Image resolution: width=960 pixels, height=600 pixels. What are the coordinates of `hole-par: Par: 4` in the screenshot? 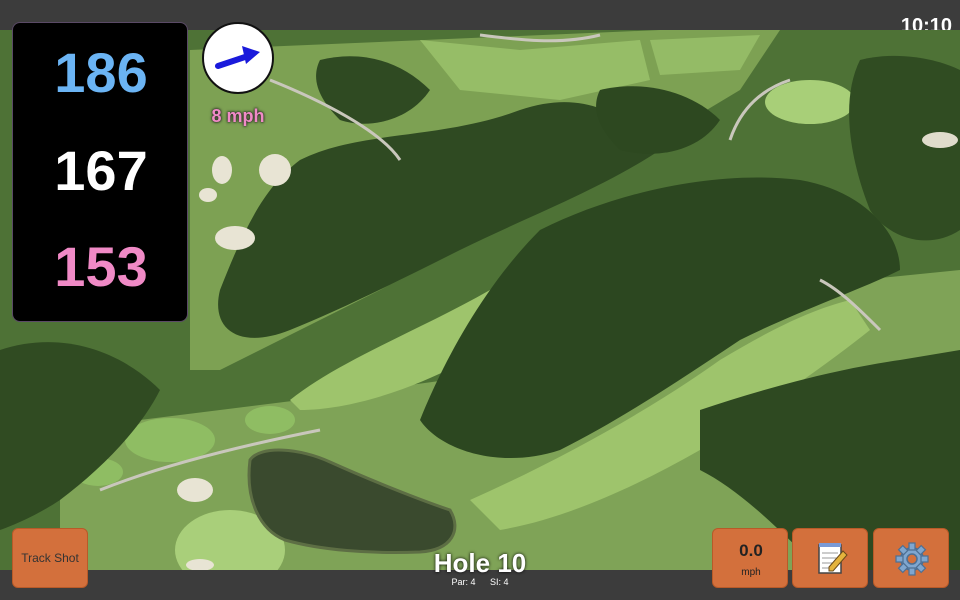 It's located at (463, 582).